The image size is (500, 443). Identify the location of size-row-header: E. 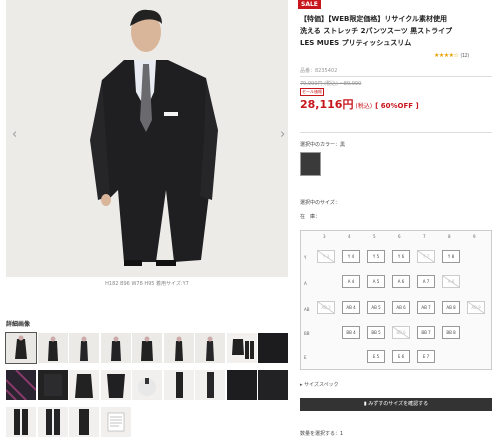
(305, 357).